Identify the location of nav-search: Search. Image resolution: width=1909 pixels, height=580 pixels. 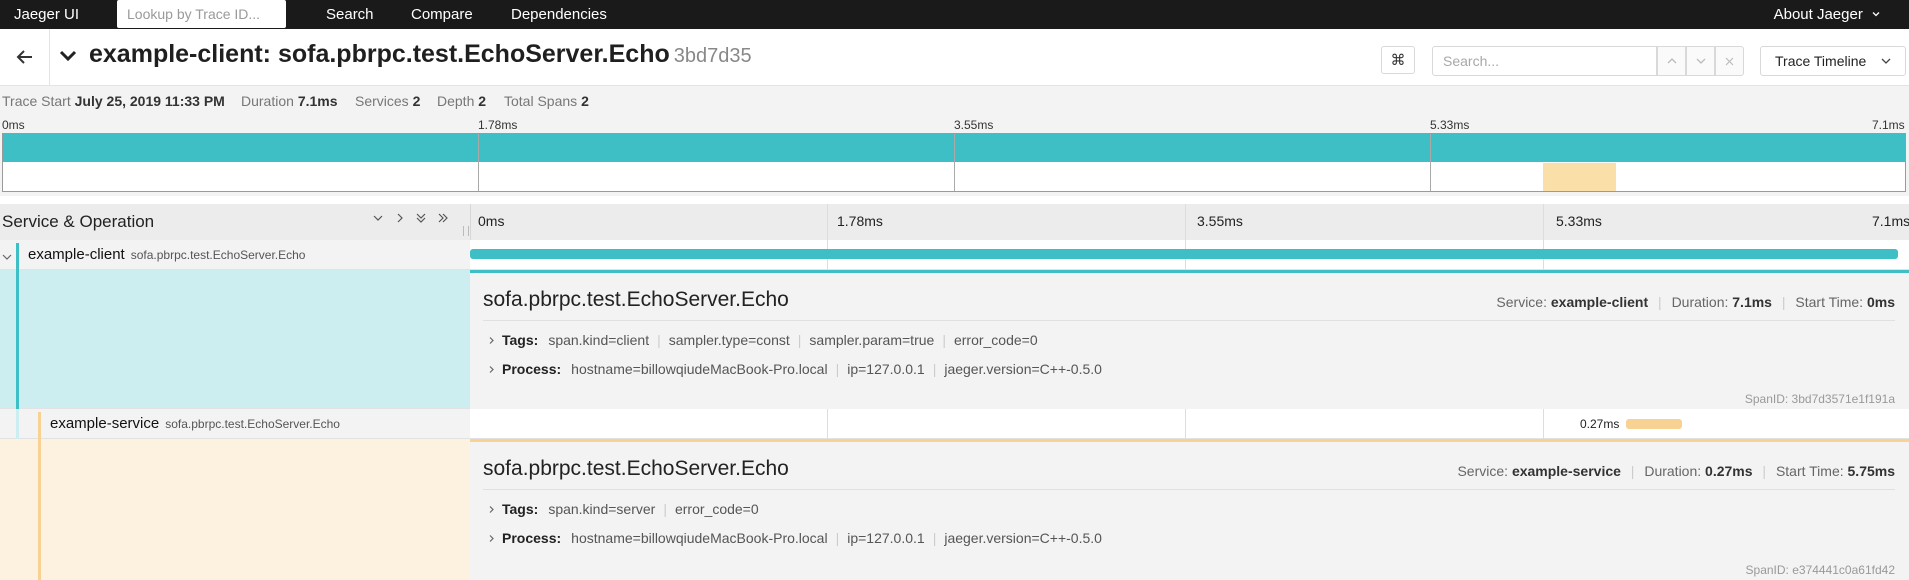
(350, 14).